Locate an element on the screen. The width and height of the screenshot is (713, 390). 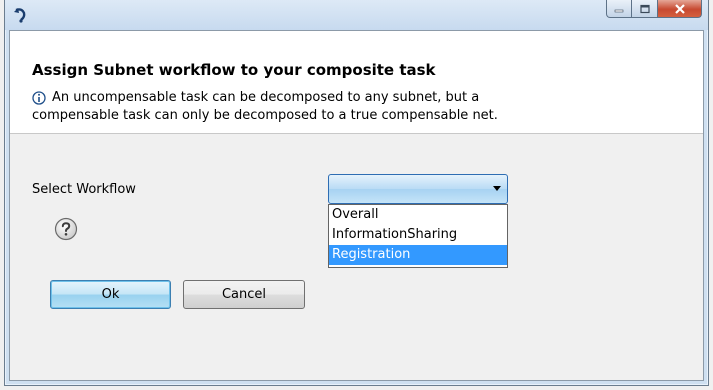
workflow-combo is located at coordinates (418, 189).